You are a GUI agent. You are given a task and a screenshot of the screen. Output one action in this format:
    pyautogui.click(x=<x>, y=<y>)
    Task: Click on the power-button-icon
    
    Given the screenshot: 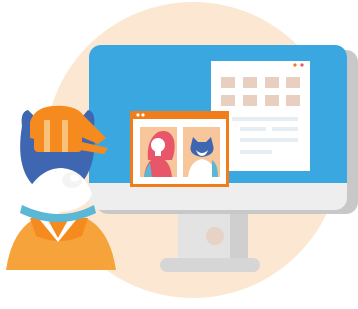 What is the action you would take?
    pyautogui.click(x=215, y=236)
    